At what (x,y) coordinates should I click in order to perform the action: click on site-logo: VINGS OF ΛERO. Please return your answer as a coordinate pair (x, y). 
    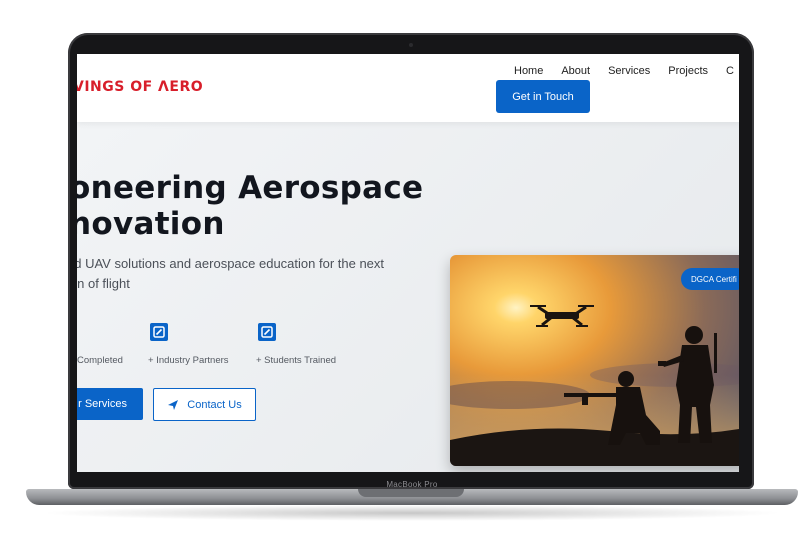
    Looking at the image, I should click on (140, 87).